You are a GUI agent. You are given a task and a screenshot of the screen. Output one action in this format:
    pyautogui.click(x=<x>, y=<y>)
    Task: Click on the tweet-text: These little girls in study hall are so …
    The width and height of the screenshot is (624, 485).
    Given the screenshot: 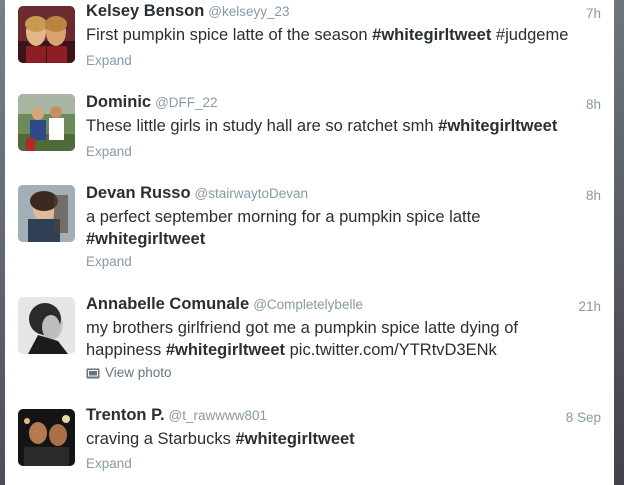 What is the action you would take?
    pyautogui.click(x=322, y=126)
    